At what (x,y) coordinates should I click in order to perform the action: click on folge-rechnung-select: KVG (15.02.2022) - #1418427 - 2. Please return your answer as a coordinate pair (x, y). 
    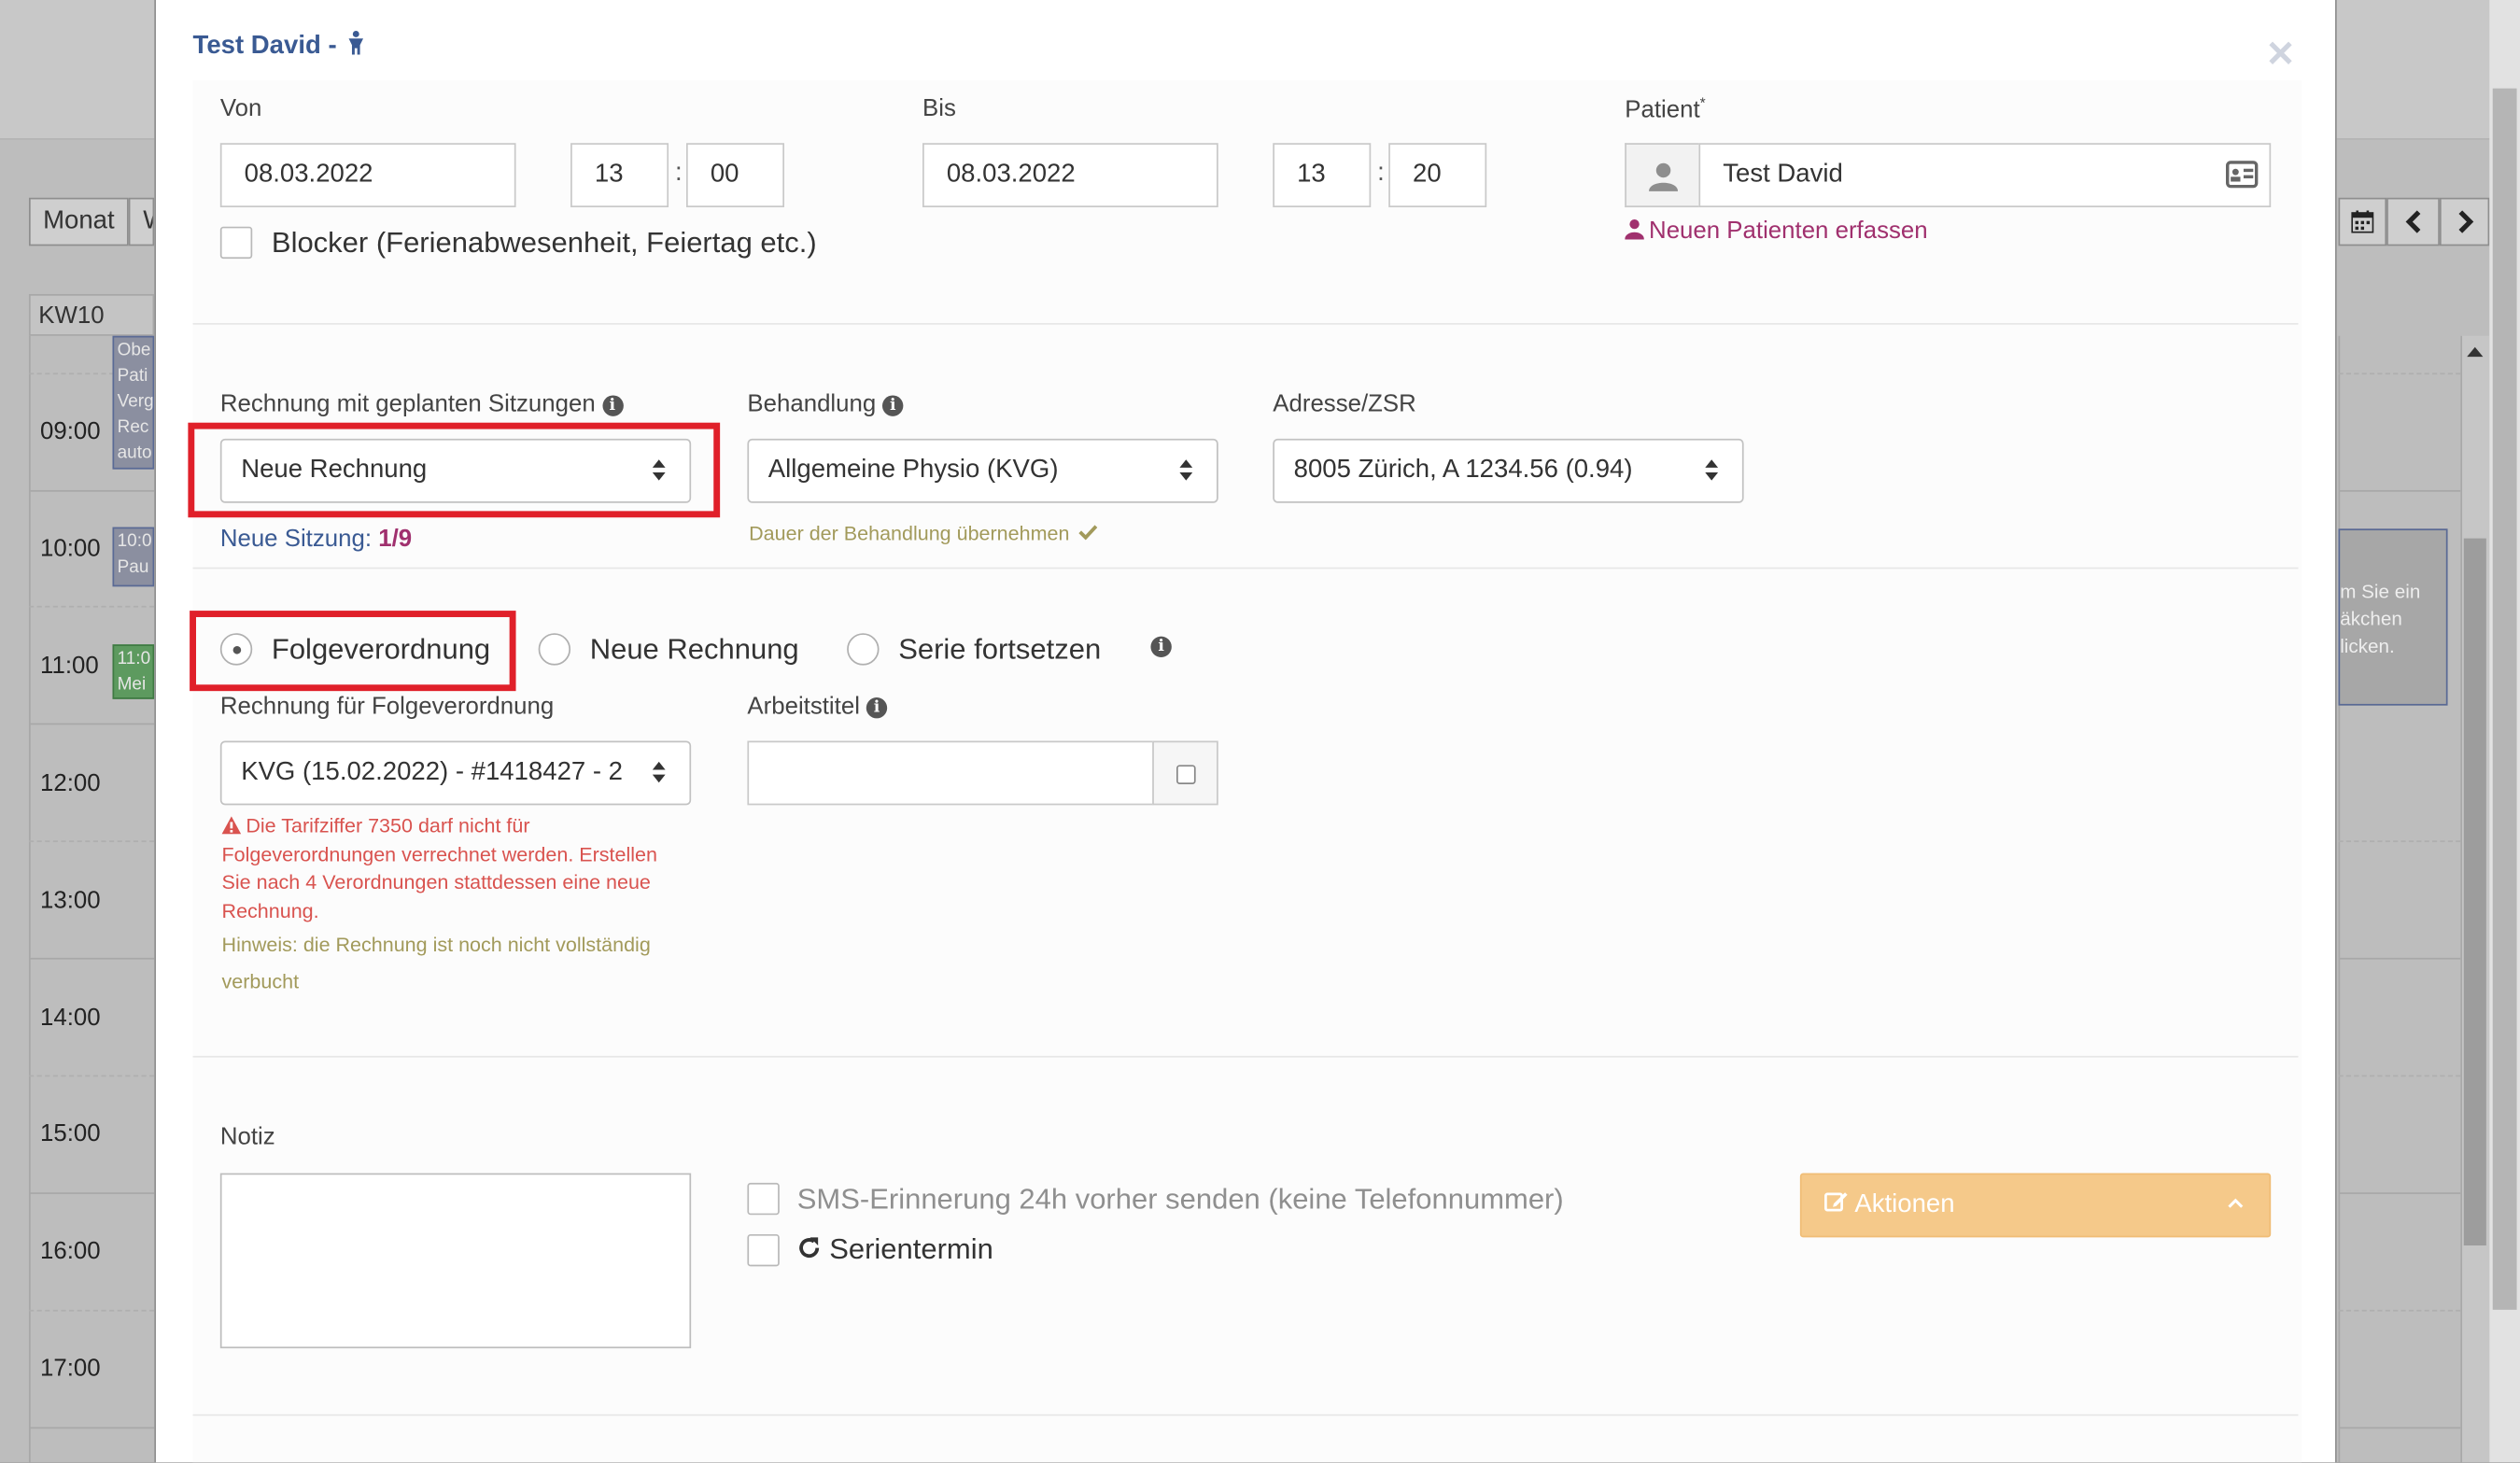
    Looking at the image, I should click on (455, 773).